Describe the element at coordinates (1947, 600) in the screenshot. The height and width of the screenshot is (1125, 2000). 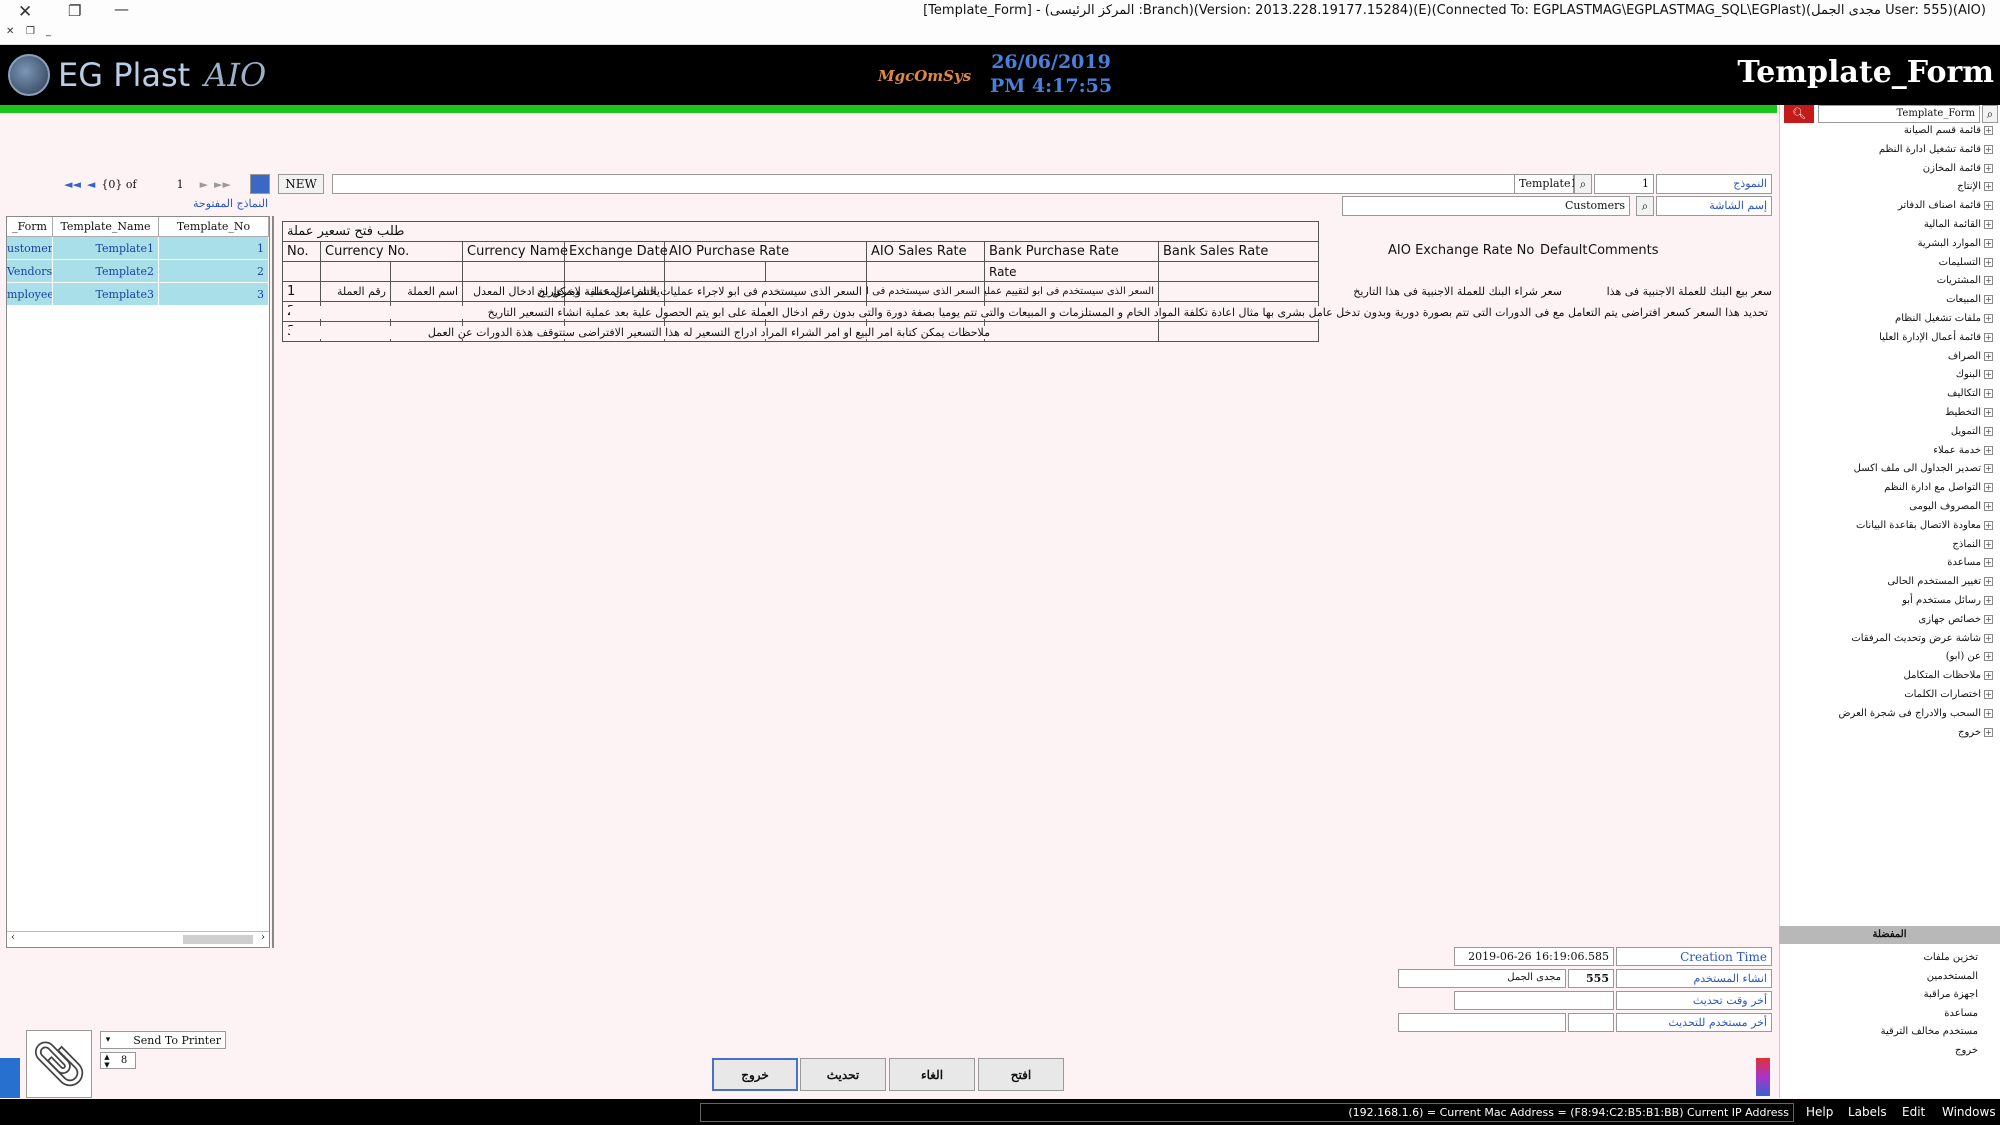
I see `tree-item: رسائل مستخدم أبو +` at that location.